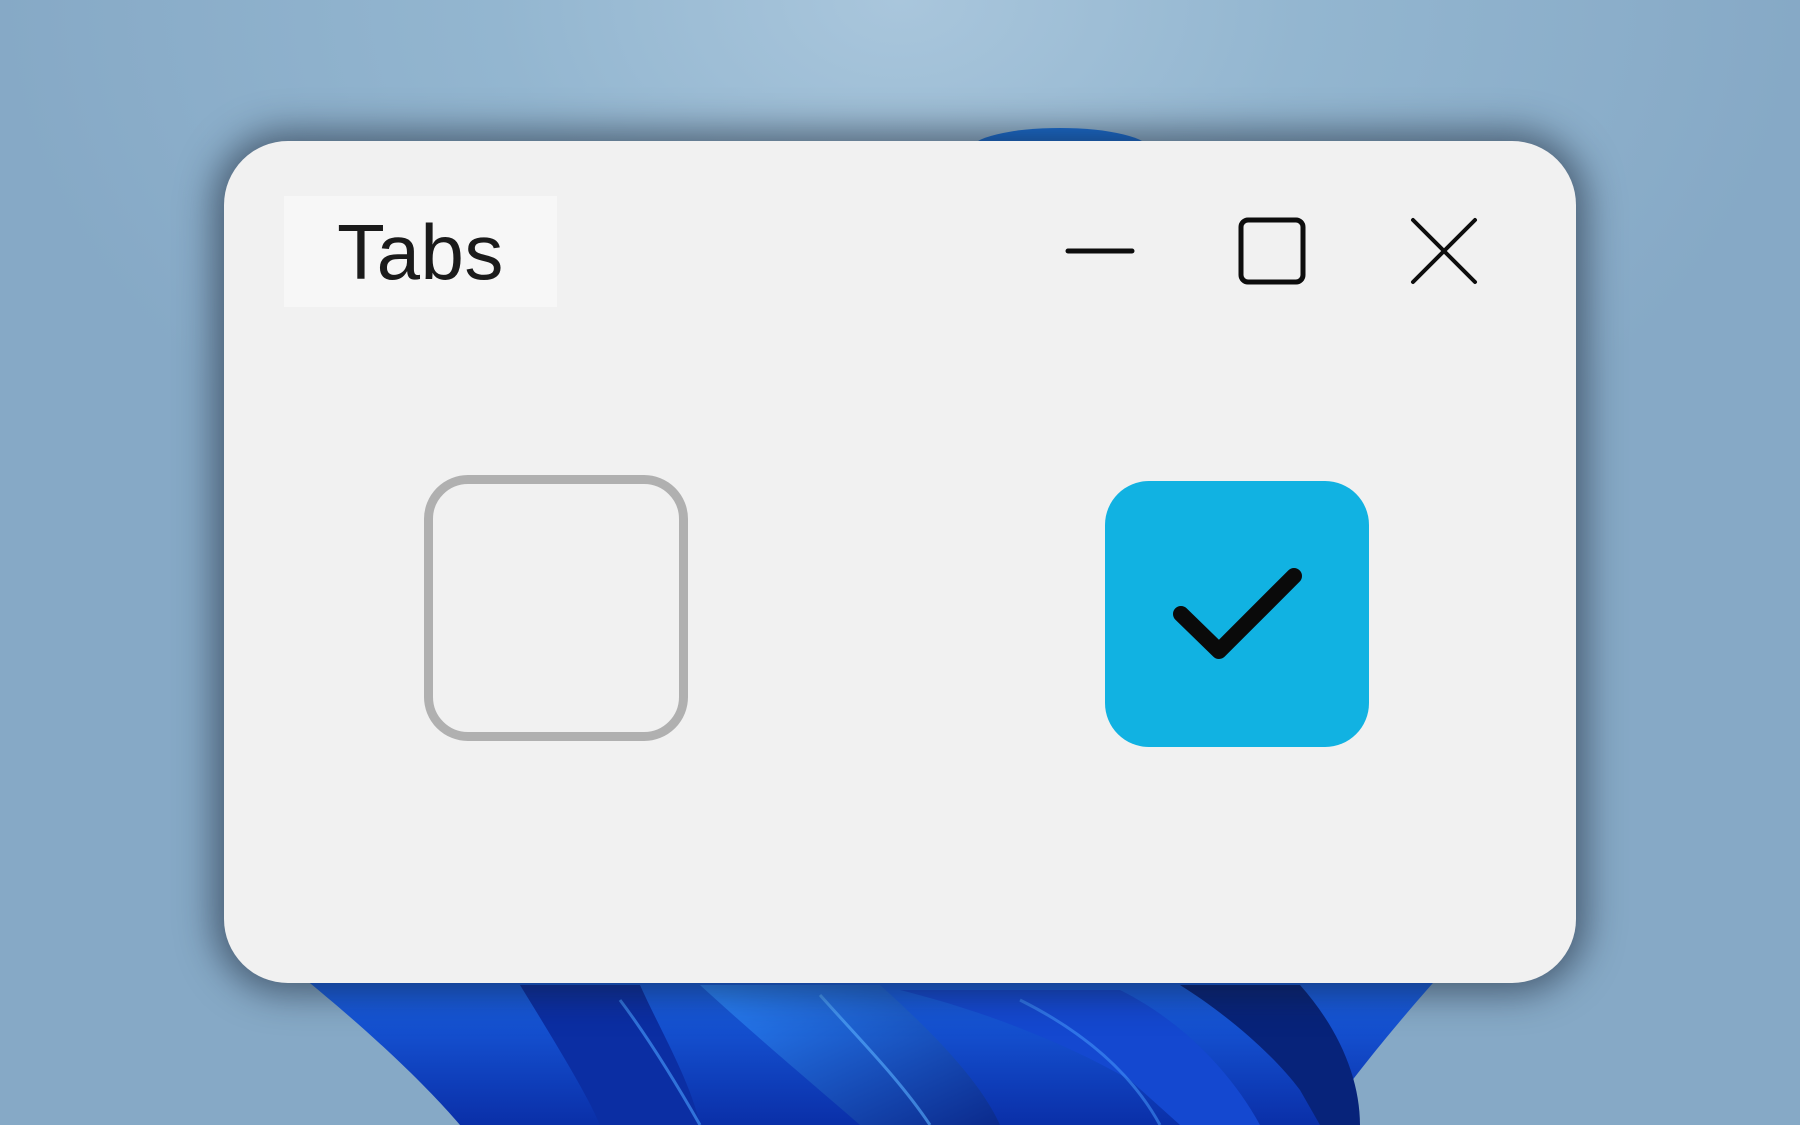 The image size is (1800, 1125). What do you see at coordinates (556, 608) in the screenshot?
I see `checkbox-unchecked` at bounding box center [556, 608].